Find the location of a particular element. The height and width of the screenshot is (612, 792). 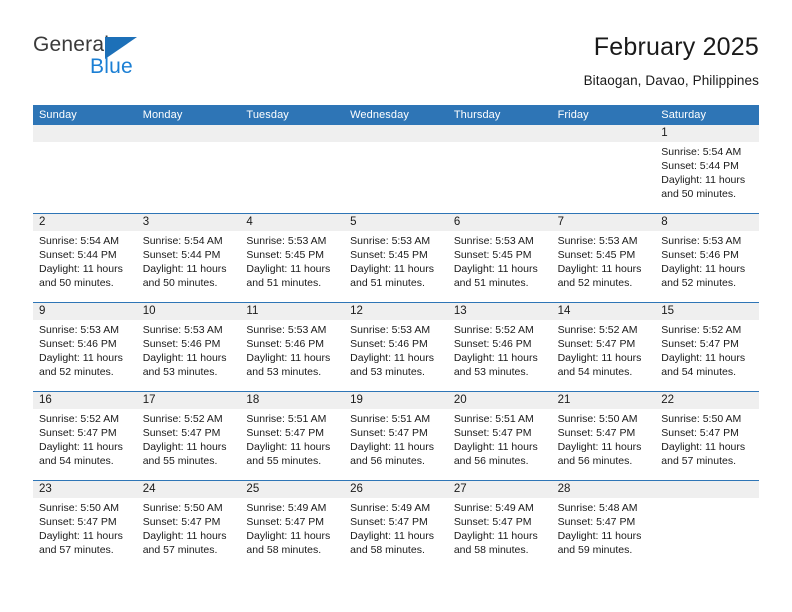

general-blue-logo: General Blue is located at coordinates (98, 57).